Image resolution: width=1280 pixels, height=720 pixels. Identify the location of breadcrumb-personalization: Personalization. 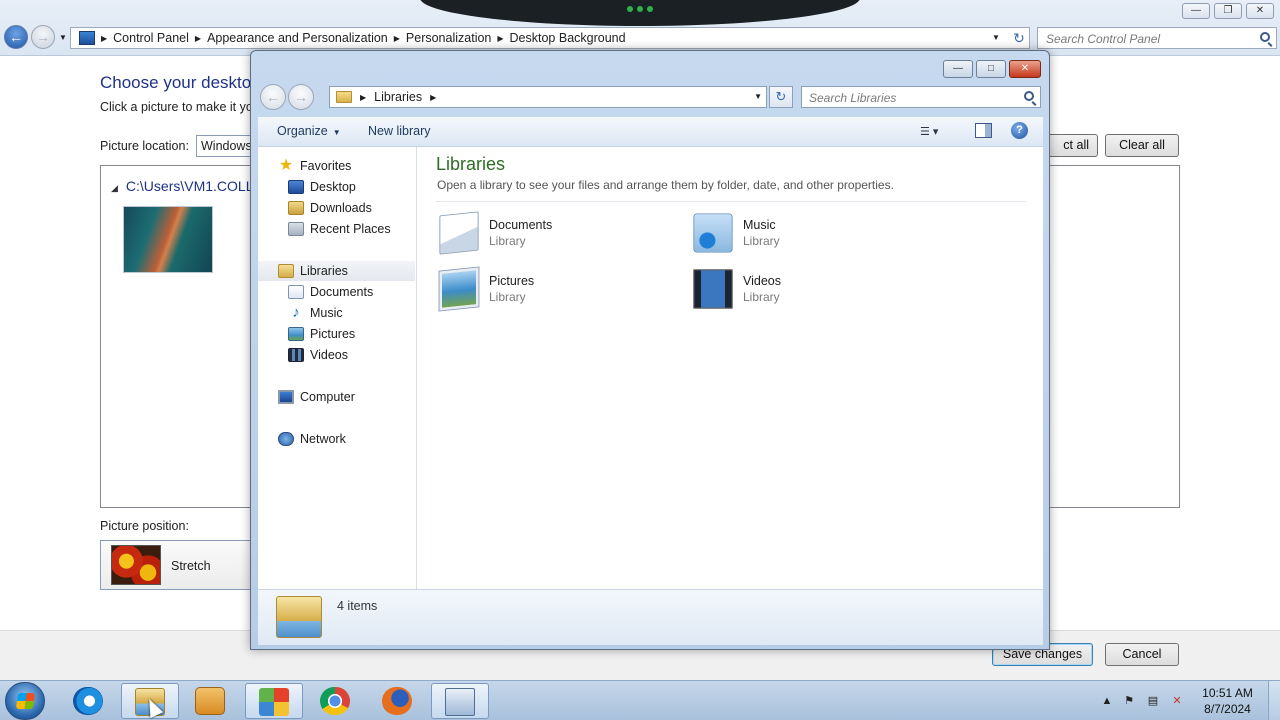
(448, 38).